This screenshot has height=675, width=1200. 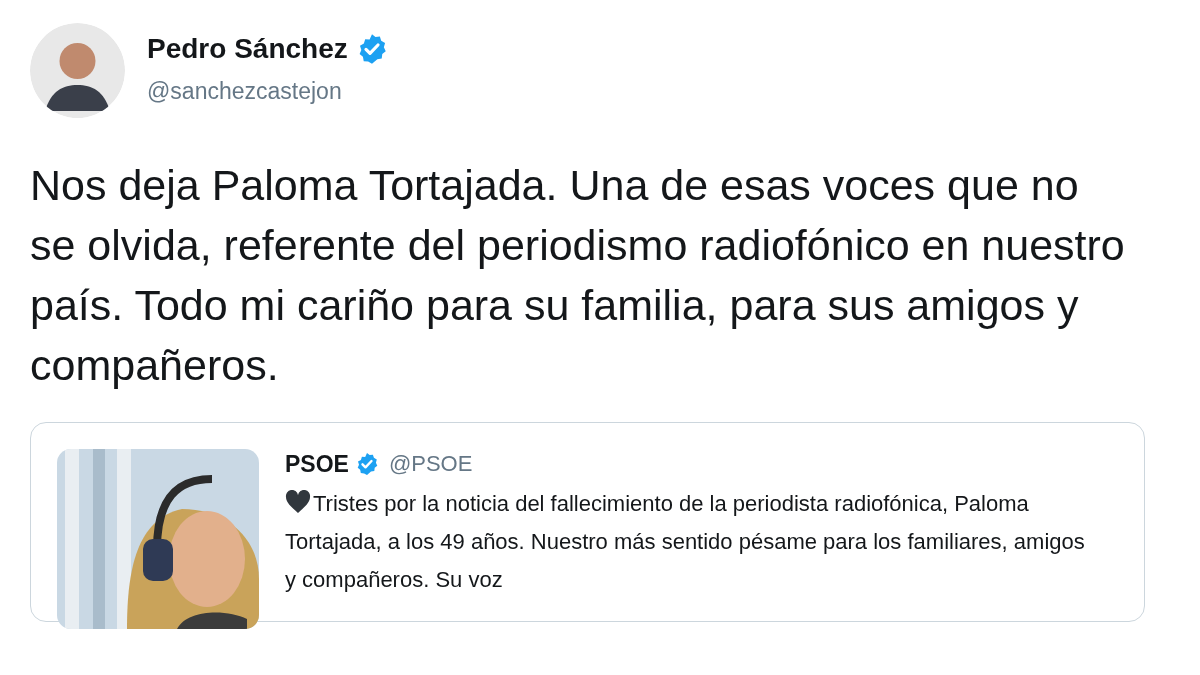 What do you see at coordinates (430, 464) in the screenshot?
I see `quoted-author-handle: @PSOE` at bounding box center [430, 464].